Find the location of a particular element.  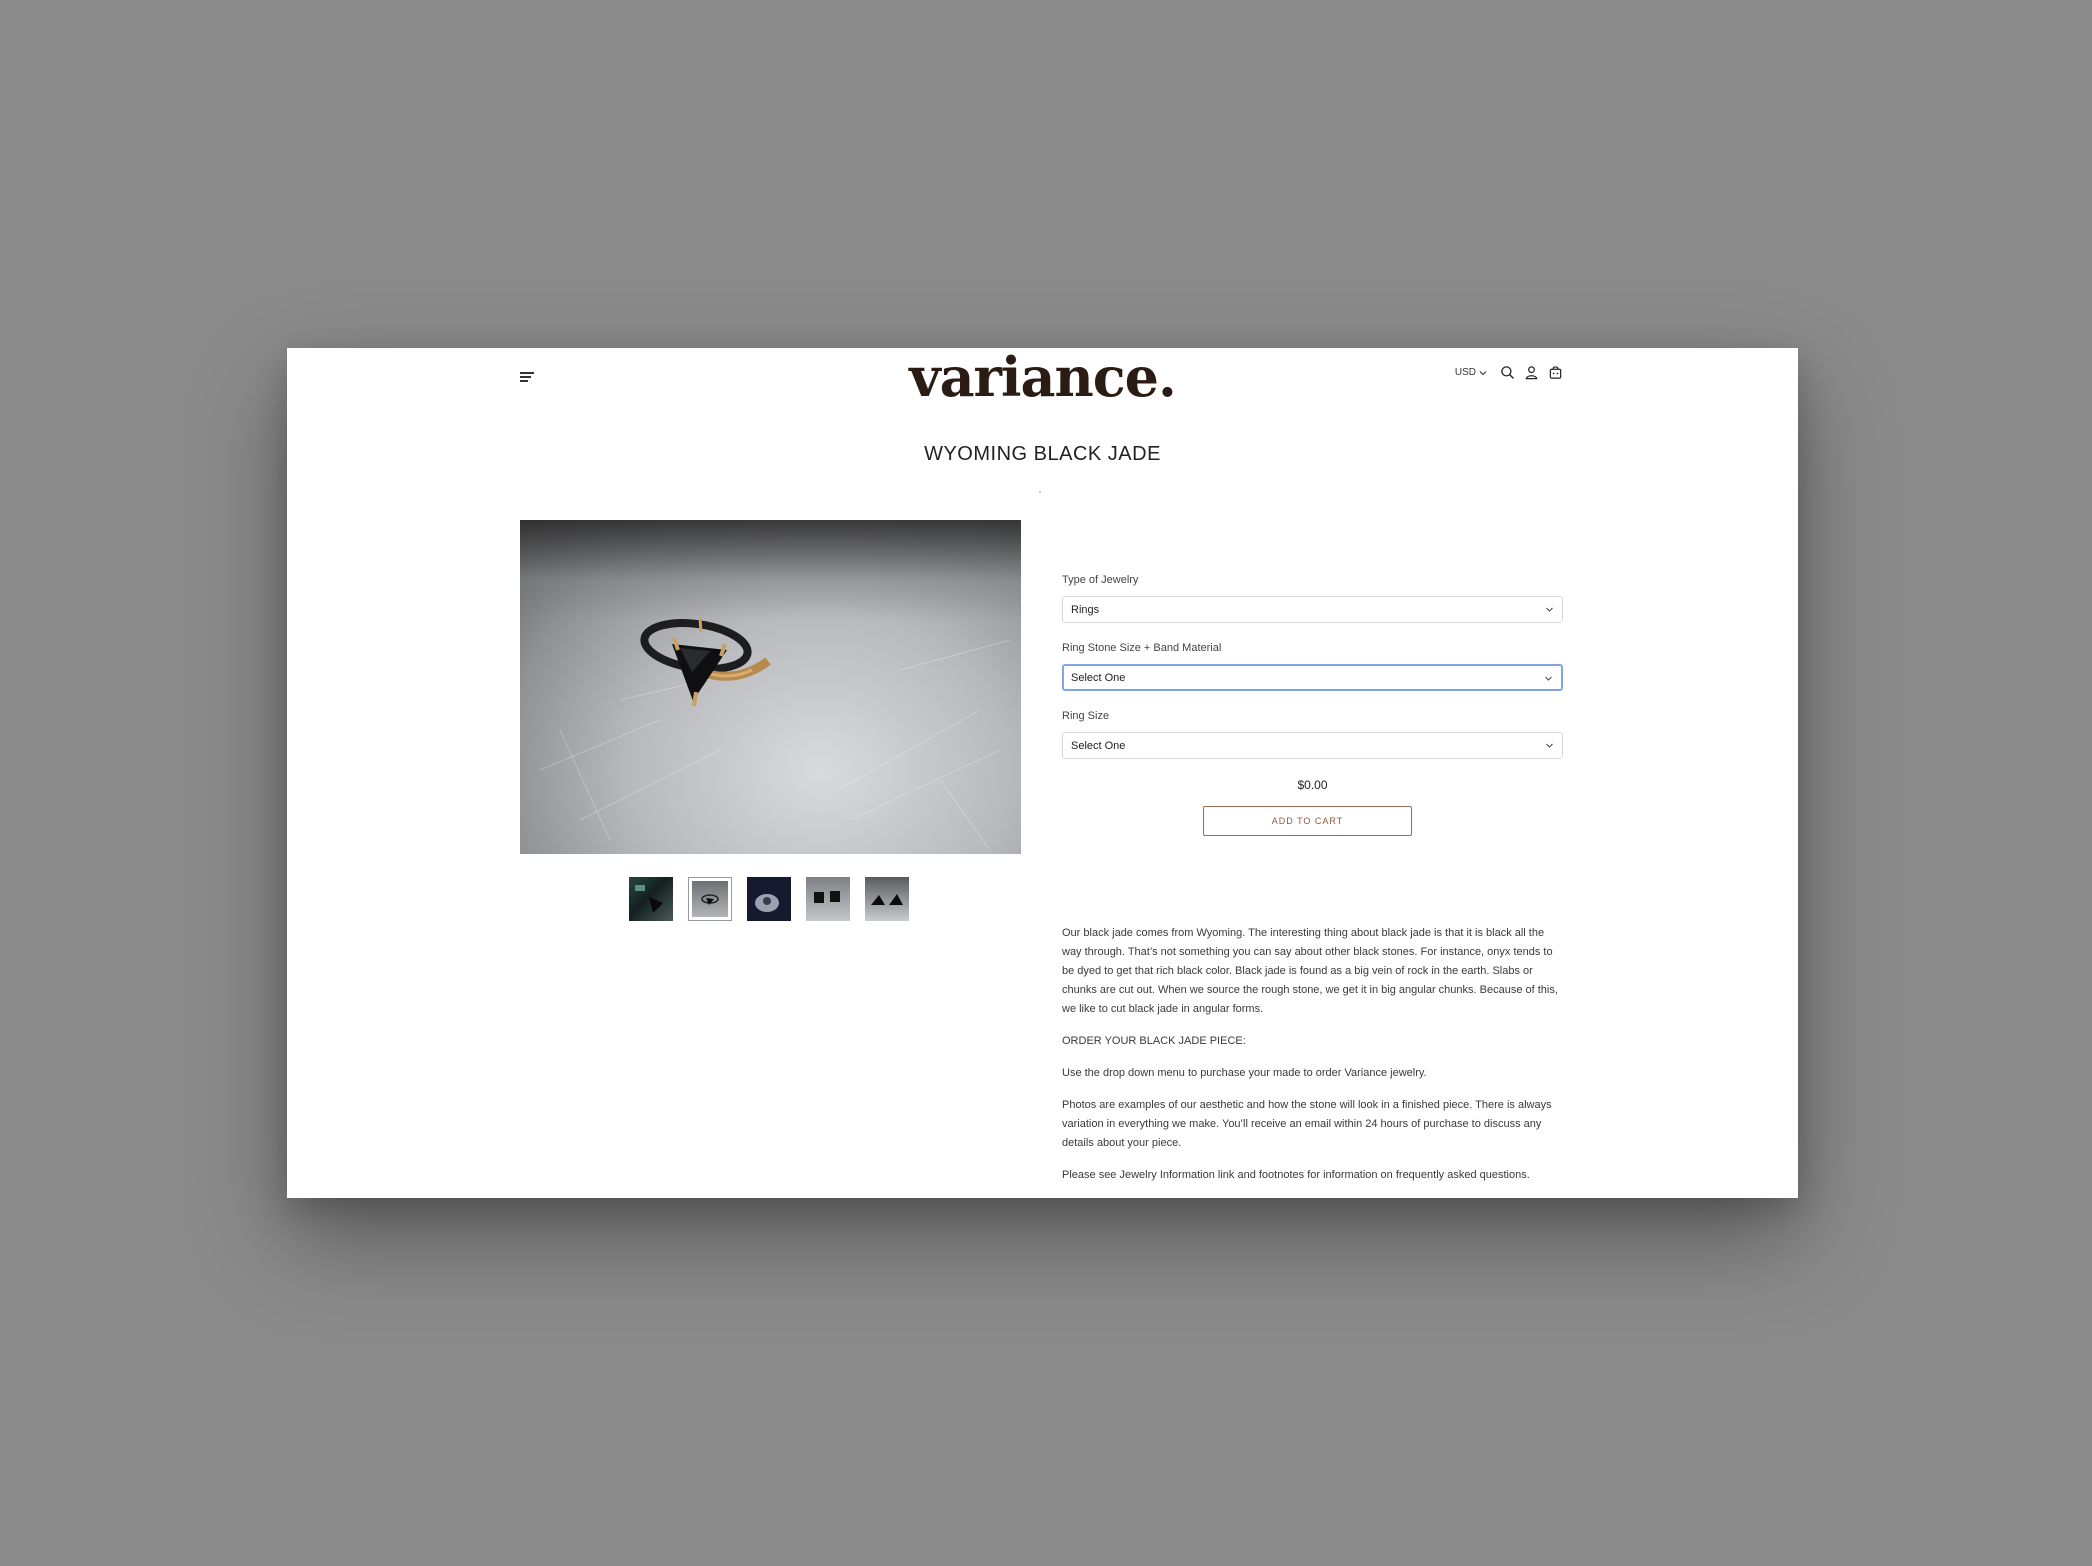

stone-size-value: Select One is located at coordinates (1098, 678).